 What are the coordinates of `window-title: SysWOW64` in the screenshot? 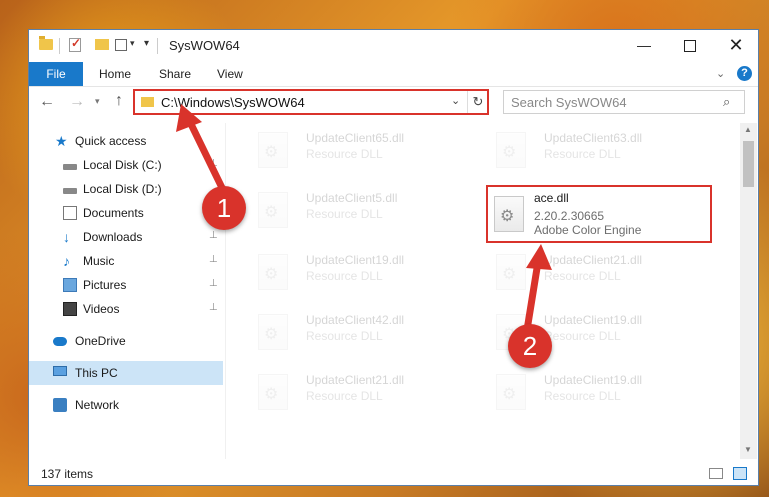 It's located at (204, 45).